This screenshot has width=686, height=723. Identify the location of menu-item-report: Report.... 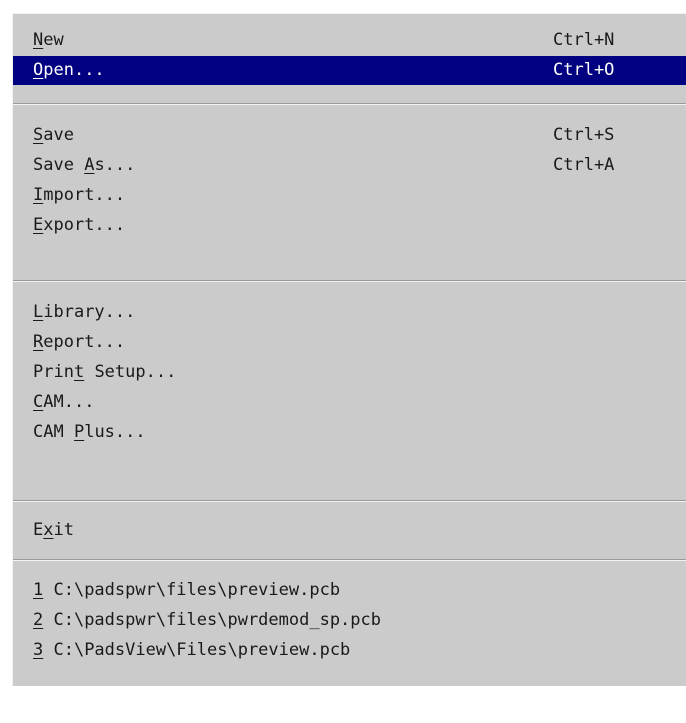
(349, 342).